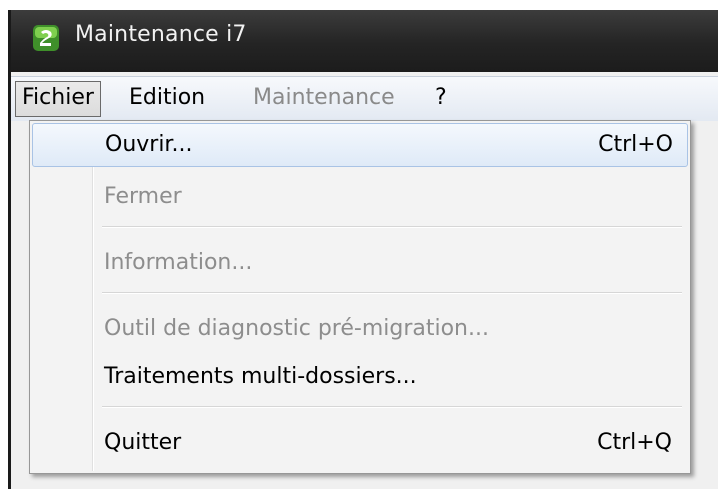  I want to click on menu-item-label: Fermer, so click(143, 196).